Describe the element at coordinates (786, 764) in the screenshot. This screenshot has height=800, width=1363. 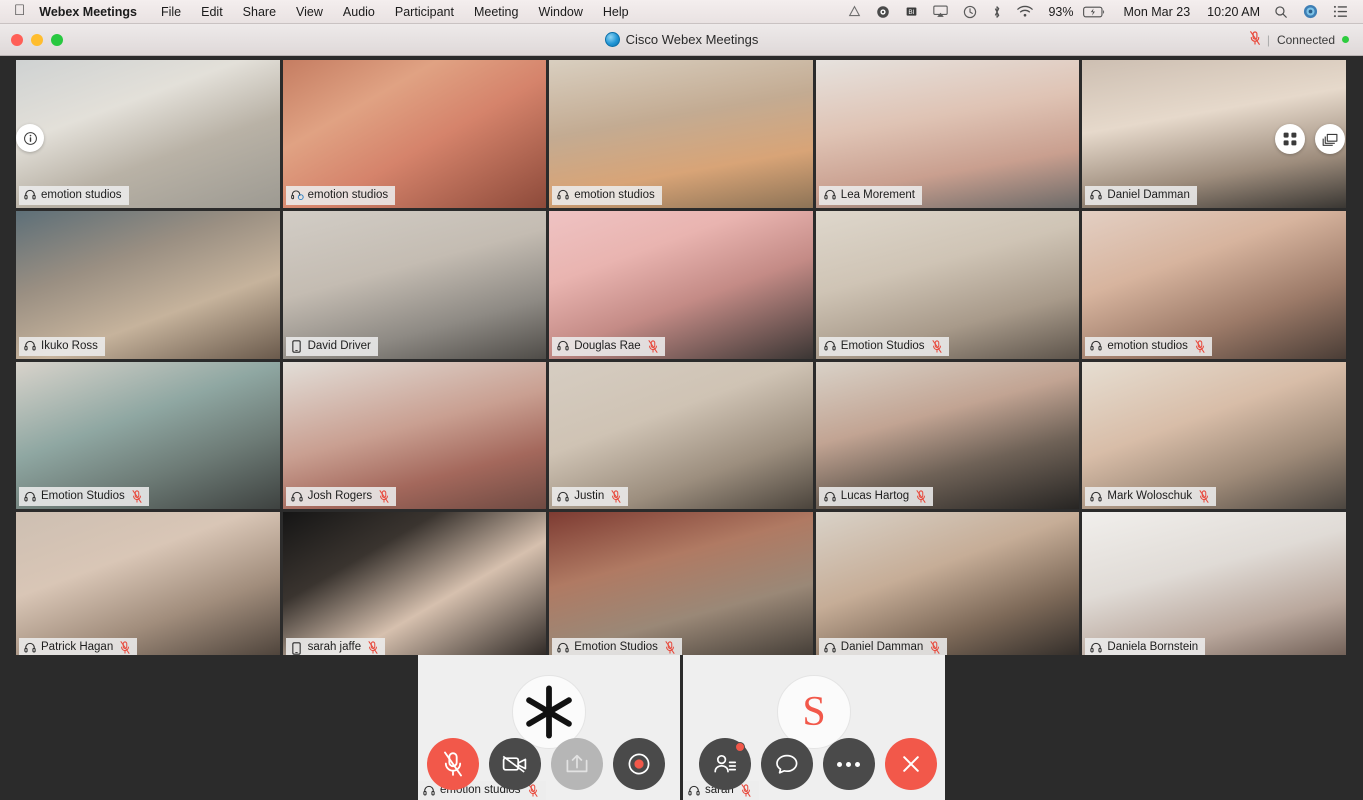
I see `chat-button` at that location.